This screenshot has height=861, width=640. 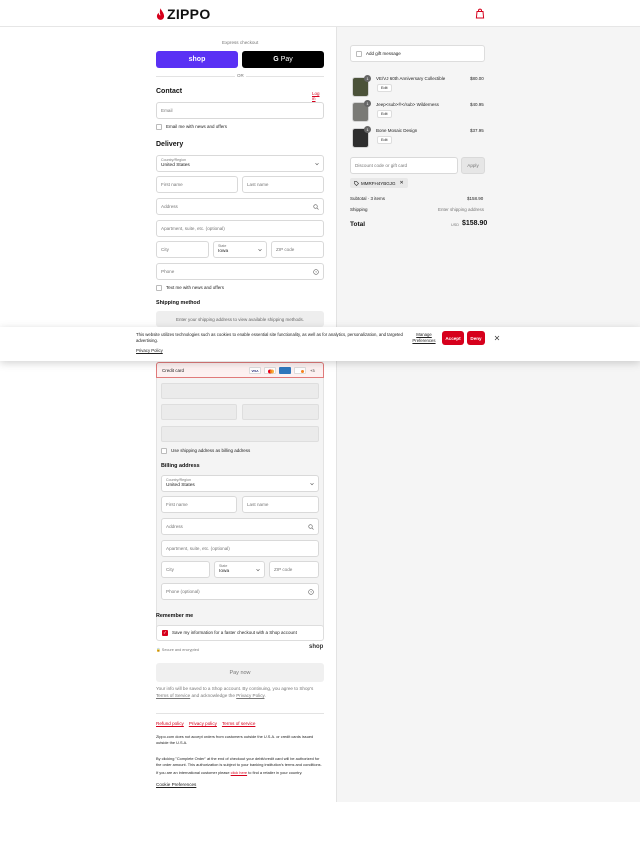 What do you see at coordinates (397, 130) in the screenshot?
I see `product-name: Bone Mosaic Design` at bounding box center [397, 130].